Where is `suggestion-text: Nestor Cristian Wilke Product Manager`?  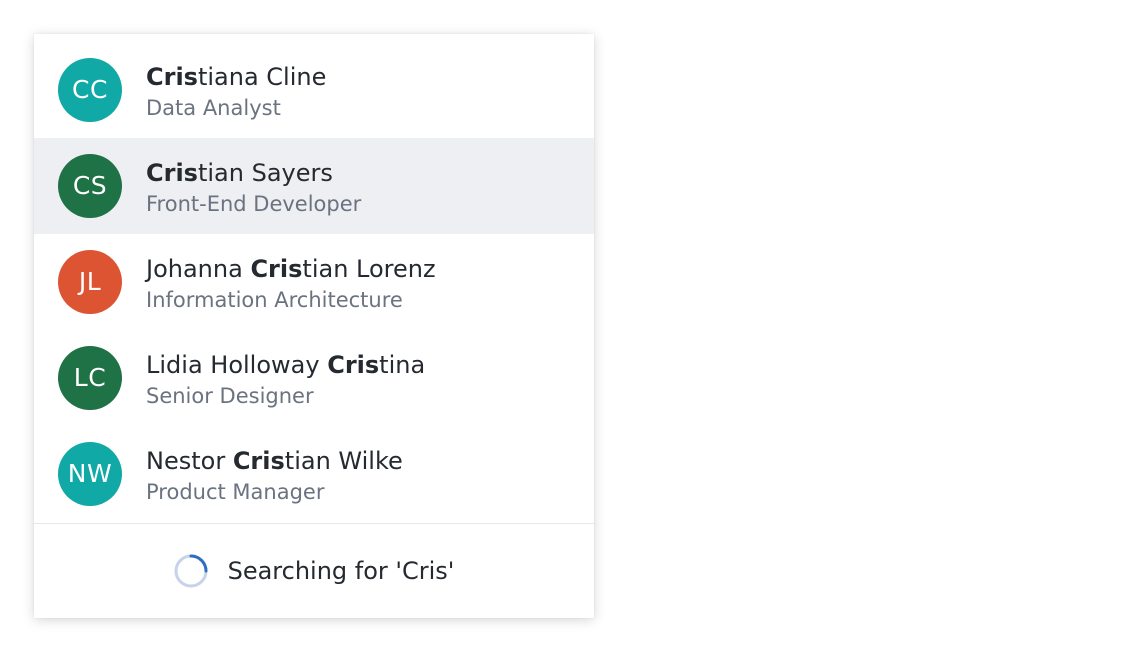 suggestion-text: Nestor Cristian Wilke Product Manager is located at coordinates (362, 475).